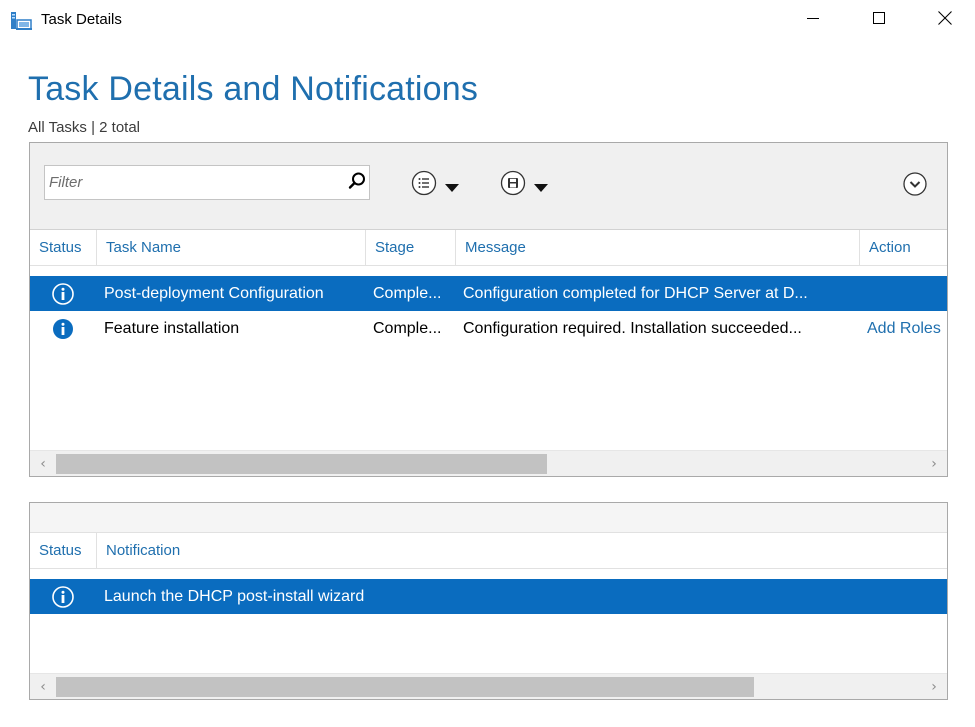 The height and width of the screenshot is (727, 975). Describe the element at coordinates (521, 551) in the screenshot. I see `column-notification: Notification` at that location.